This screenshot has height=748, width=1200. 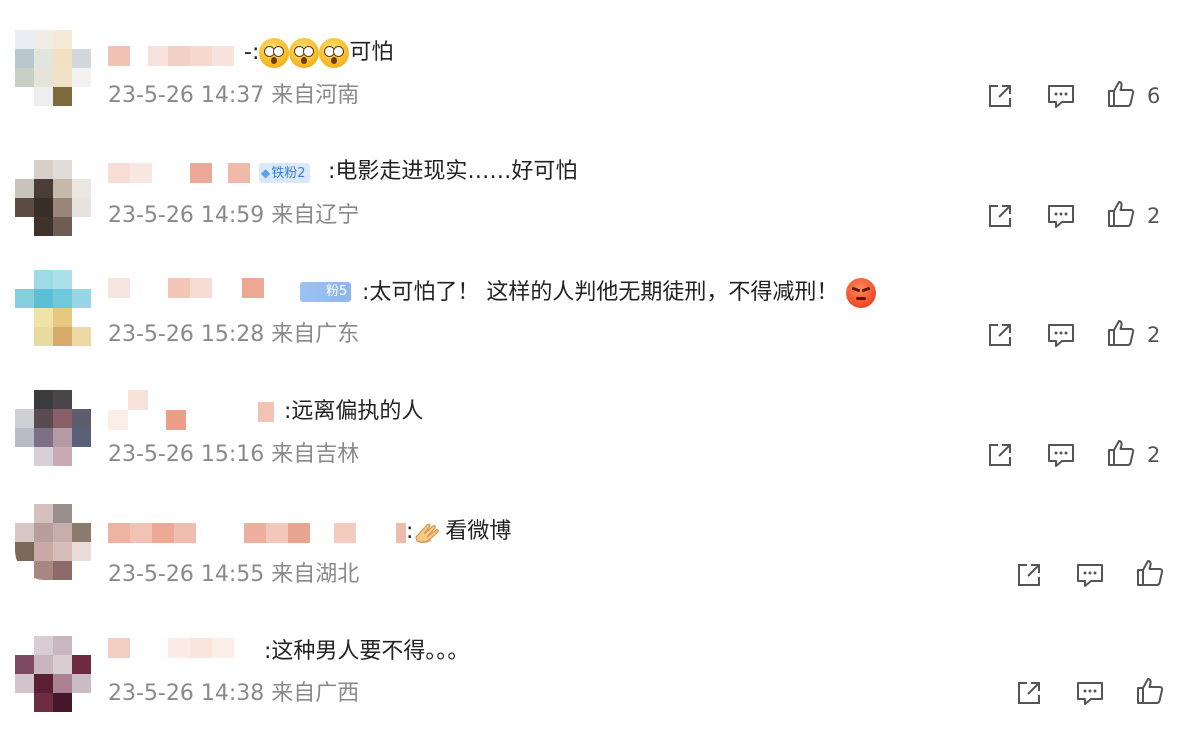 I want to click on comment-time: 15:28, so click(x=232, y=334).